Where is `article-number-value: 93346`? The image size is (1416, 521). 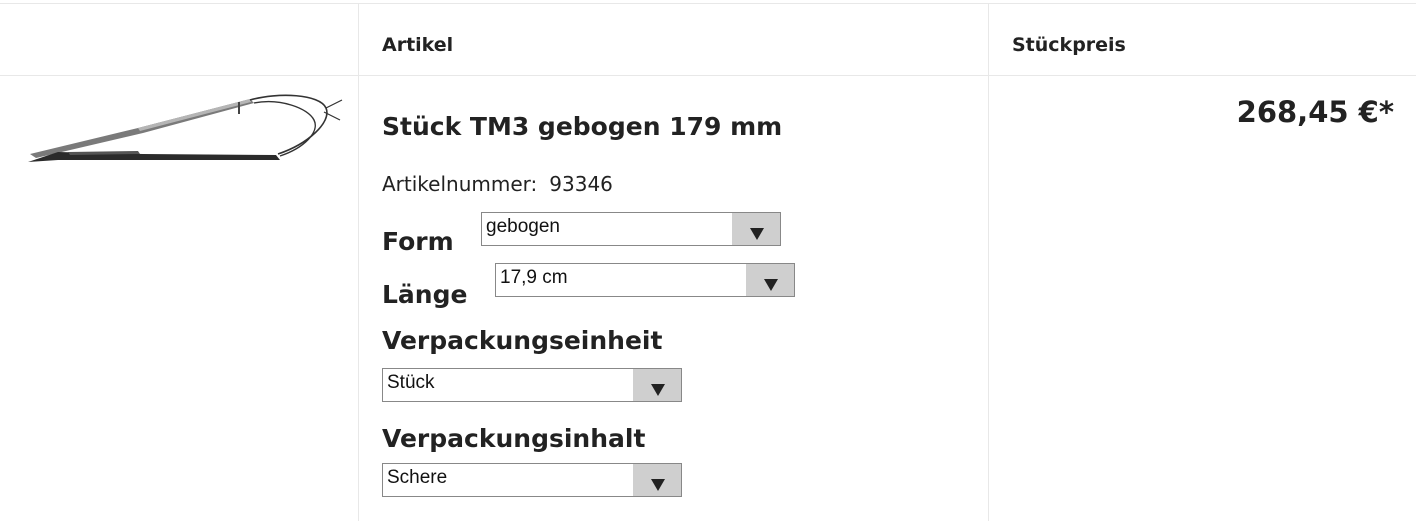
article-number-value: 93346 is located at coordinates (581, 184).